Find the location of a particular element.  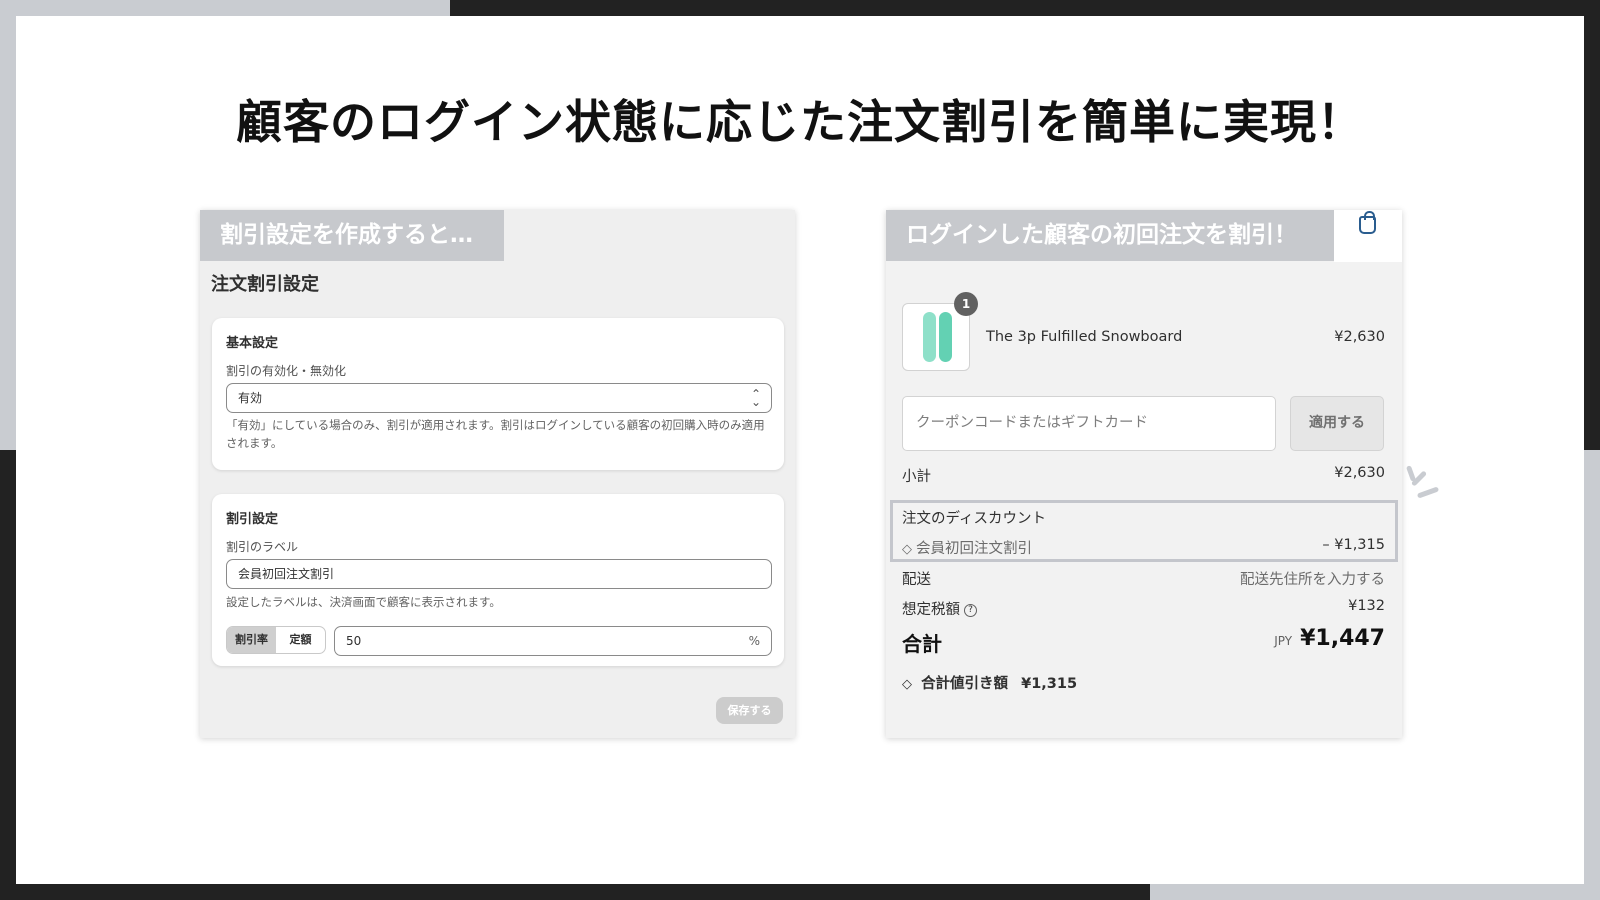

subtotal-label: 小計 is located at coordinates (916, 477).